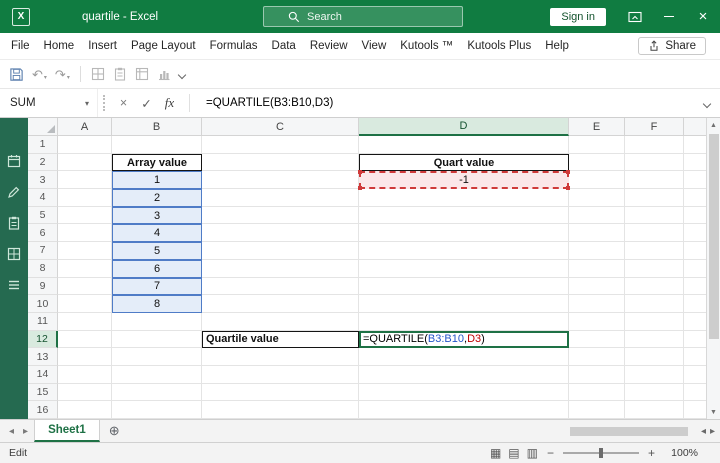  What do you see at coordinates (426, 46) in the screenshot?
I see `menu-item-kutools: Kutools ™` at bounding box center [426, 46].